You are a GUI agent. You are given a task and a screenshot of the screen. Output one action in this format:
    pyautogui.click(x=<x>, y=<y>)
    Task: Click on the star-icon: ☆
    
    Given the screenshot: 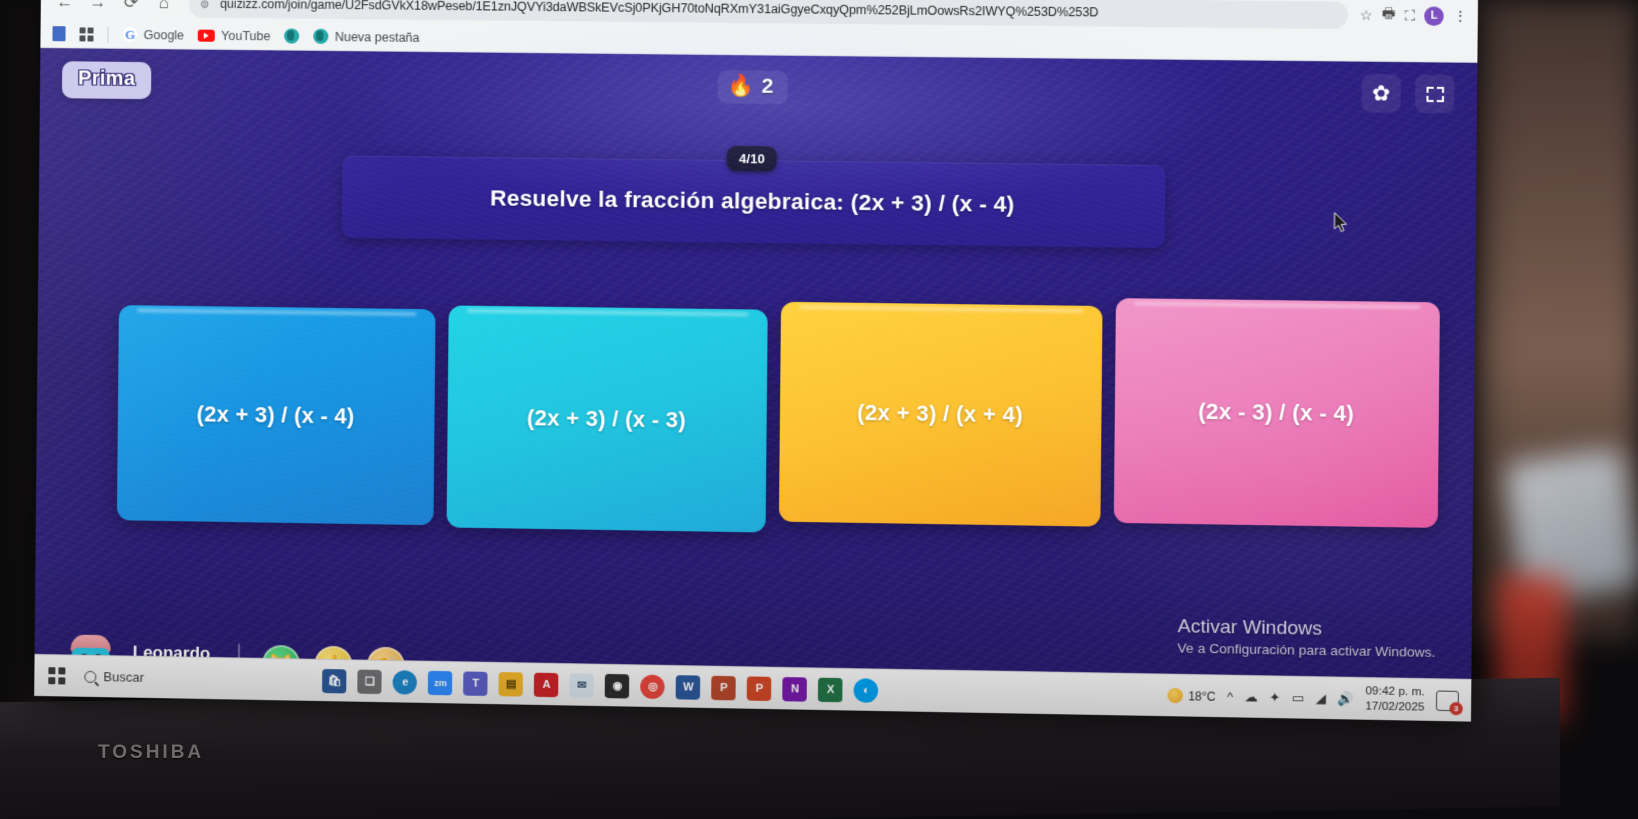 What is the action you would take?
    pyautogui.click(x=1366, y=14)
    